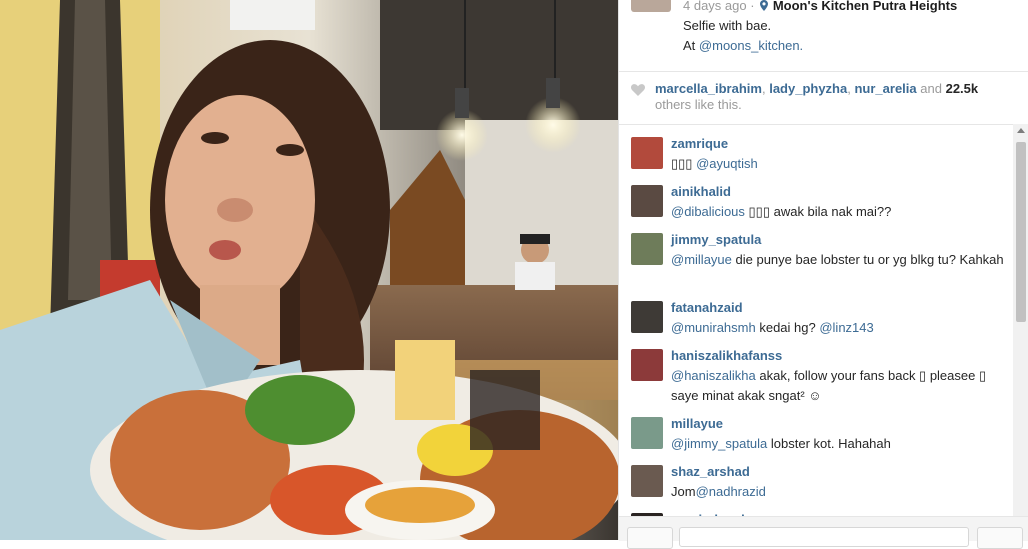 This screenshot has width=1028, height=549. I want to click on likes-and: and, so click(931, 88).